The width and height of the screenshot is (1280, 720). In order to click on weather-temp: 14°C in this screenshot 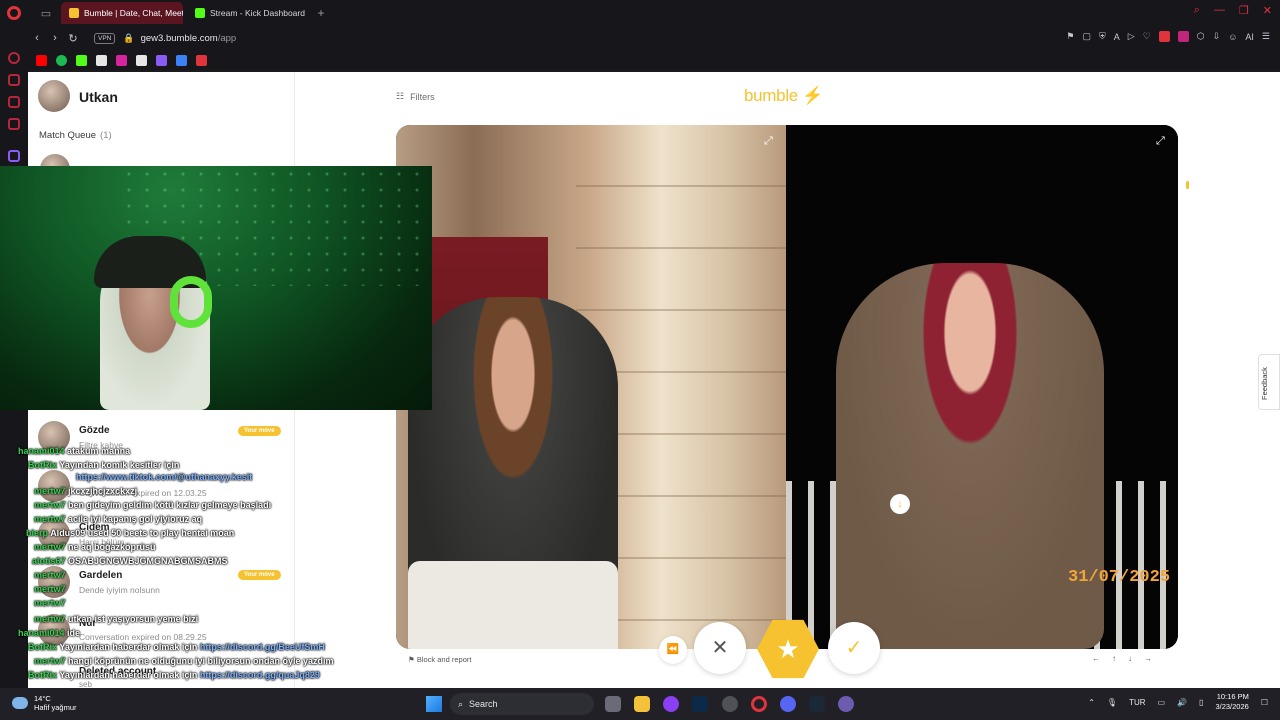, I will do `click(42, 698)`.